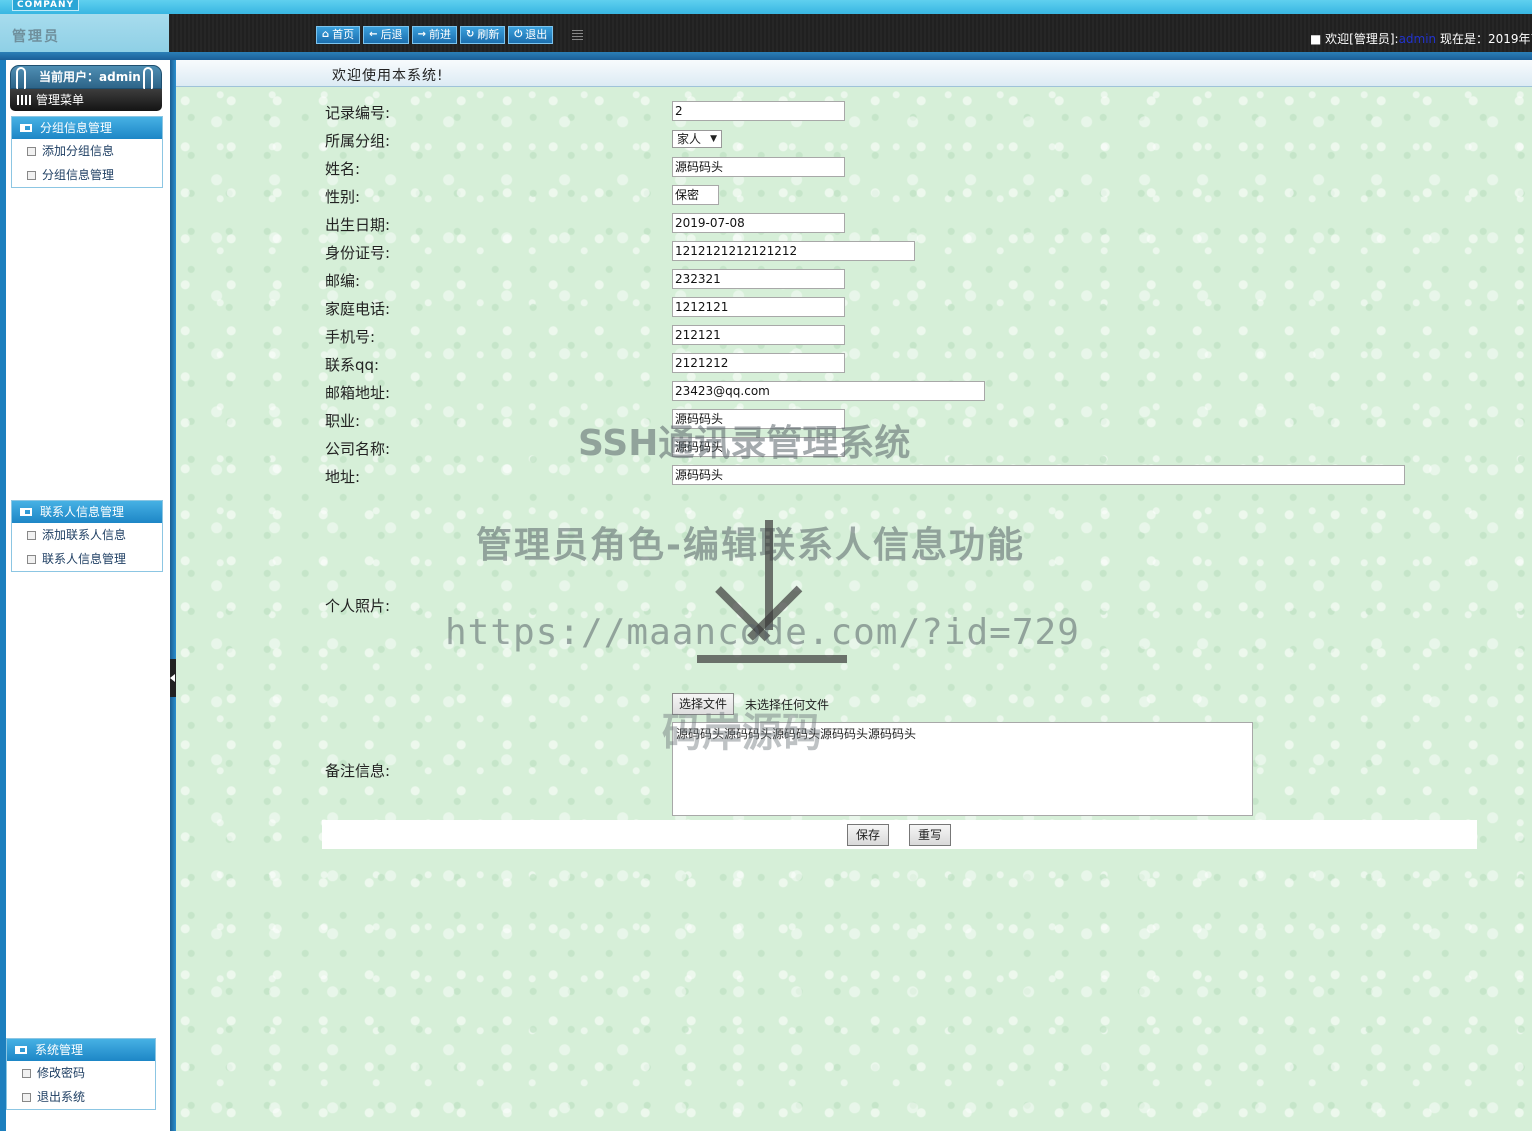 This screenshot has width=1532, height=1131. Describe the element at coordinates (373, 34) in the screenshot. I see `arrow-left-icon: ←` at that location.